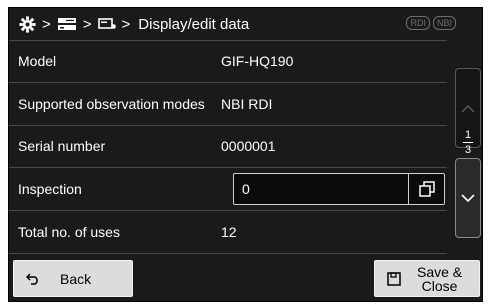 The width and height of the screenshot is (488, 305). I want to click on page-indicator: 1 3, so click(468, 142).